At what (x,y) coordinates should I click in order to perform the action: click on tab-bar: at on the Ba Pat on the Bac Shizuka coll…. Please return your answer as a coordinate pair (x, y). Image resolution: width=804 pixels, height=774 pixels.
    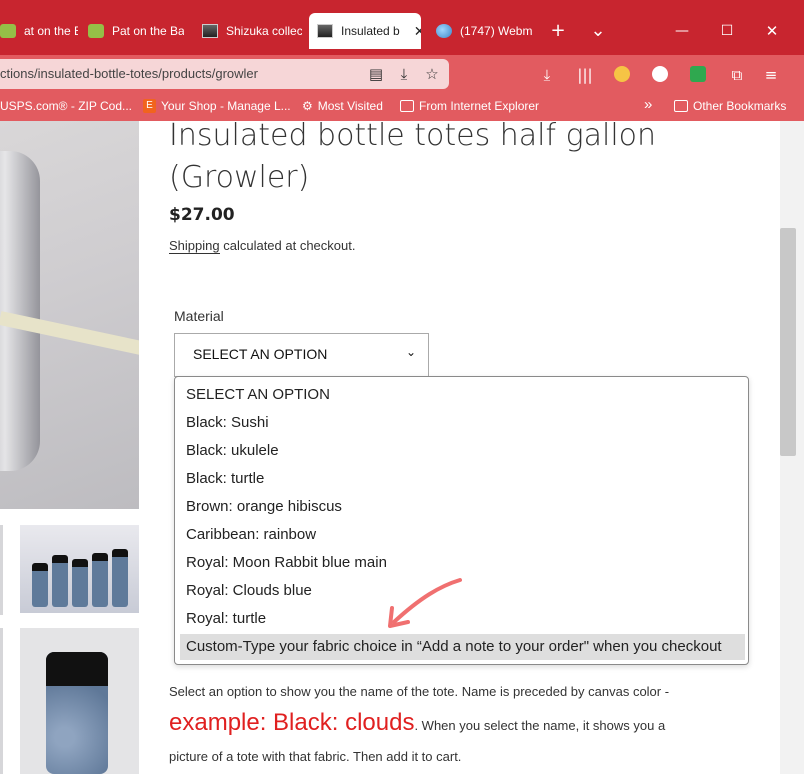
    Looking at the image, I should click on (402, 27).